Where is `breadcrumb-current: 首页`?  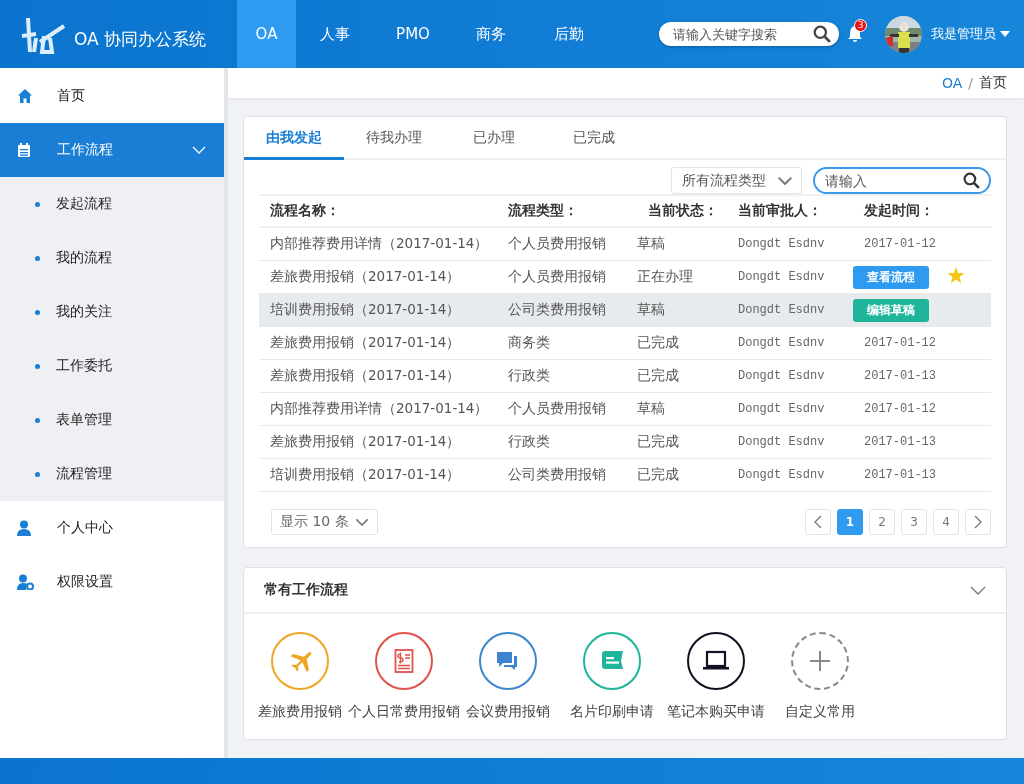
breadcrumb-current: 首页 is located at coordinates (993, 83).